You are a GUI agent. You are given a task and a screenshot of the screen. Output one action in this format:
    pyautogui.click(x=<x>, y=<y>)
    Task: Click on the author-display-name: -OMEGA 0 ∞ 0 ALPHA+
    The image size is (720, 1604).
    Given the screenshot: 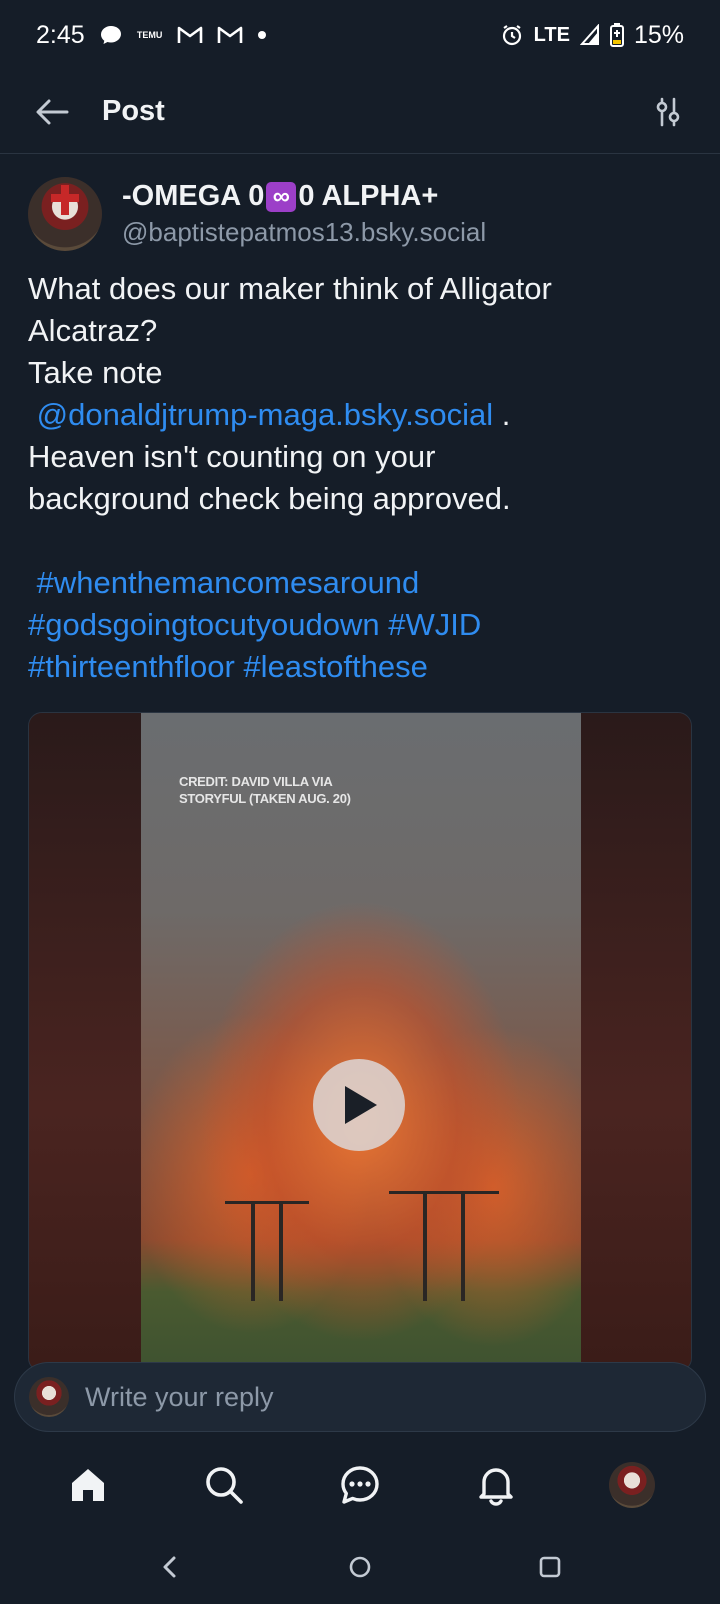 What is the action you would take?
    pyautogui.click(x=304, y=196)
    